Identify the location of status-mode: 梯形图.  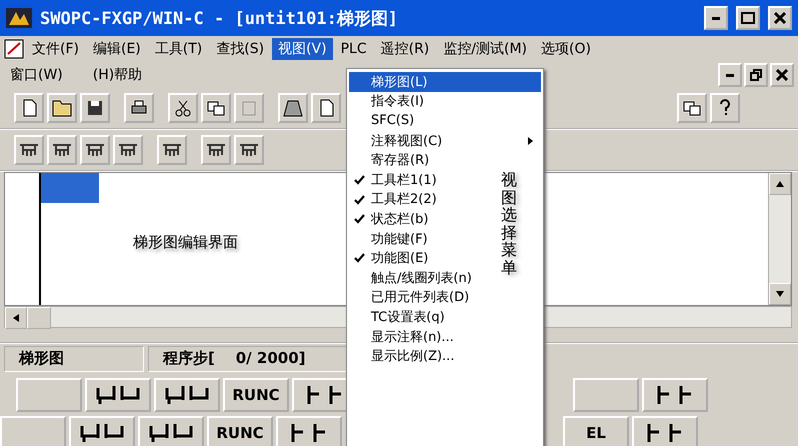
(74, 359).